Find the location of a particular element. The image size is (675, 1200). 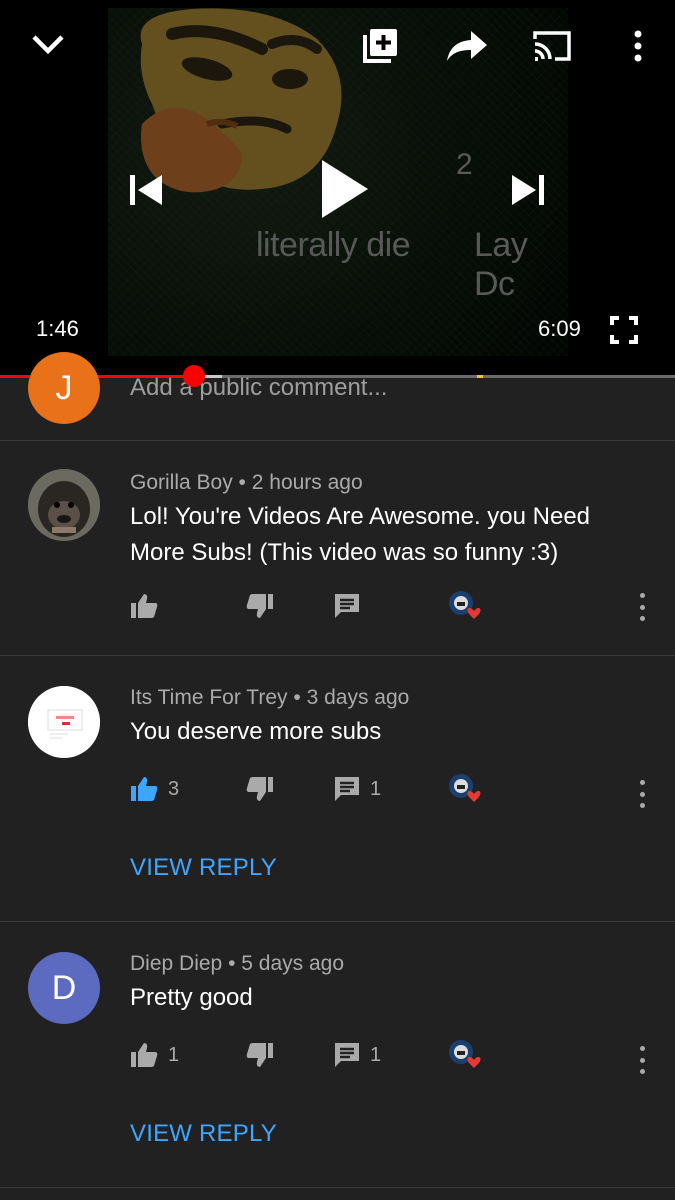

like-button: 3 is located at coordinates (154, 789).